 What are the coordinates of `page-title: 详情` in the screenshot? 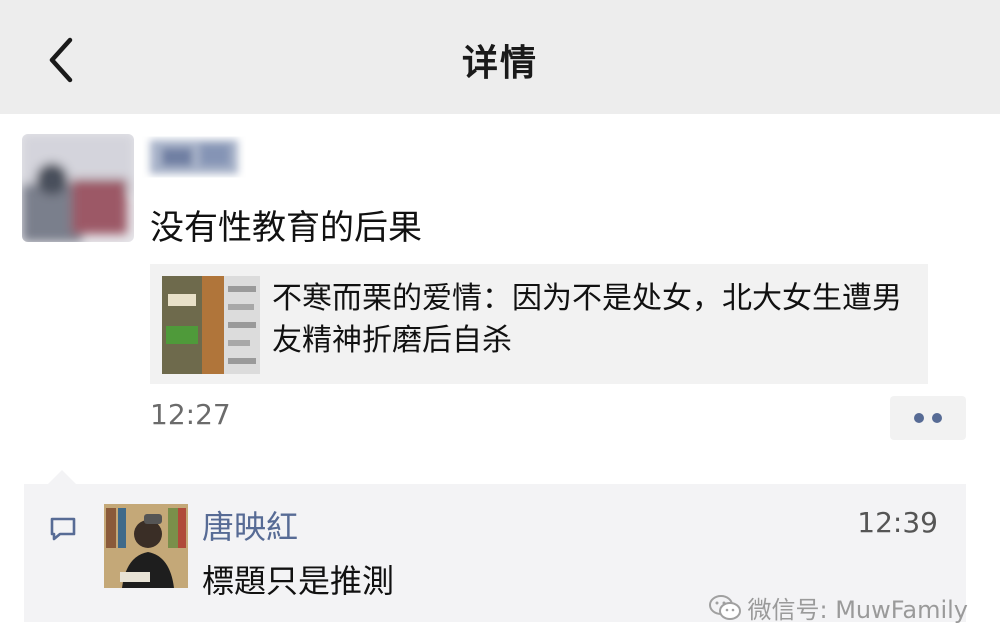 It's located at (499, 63).